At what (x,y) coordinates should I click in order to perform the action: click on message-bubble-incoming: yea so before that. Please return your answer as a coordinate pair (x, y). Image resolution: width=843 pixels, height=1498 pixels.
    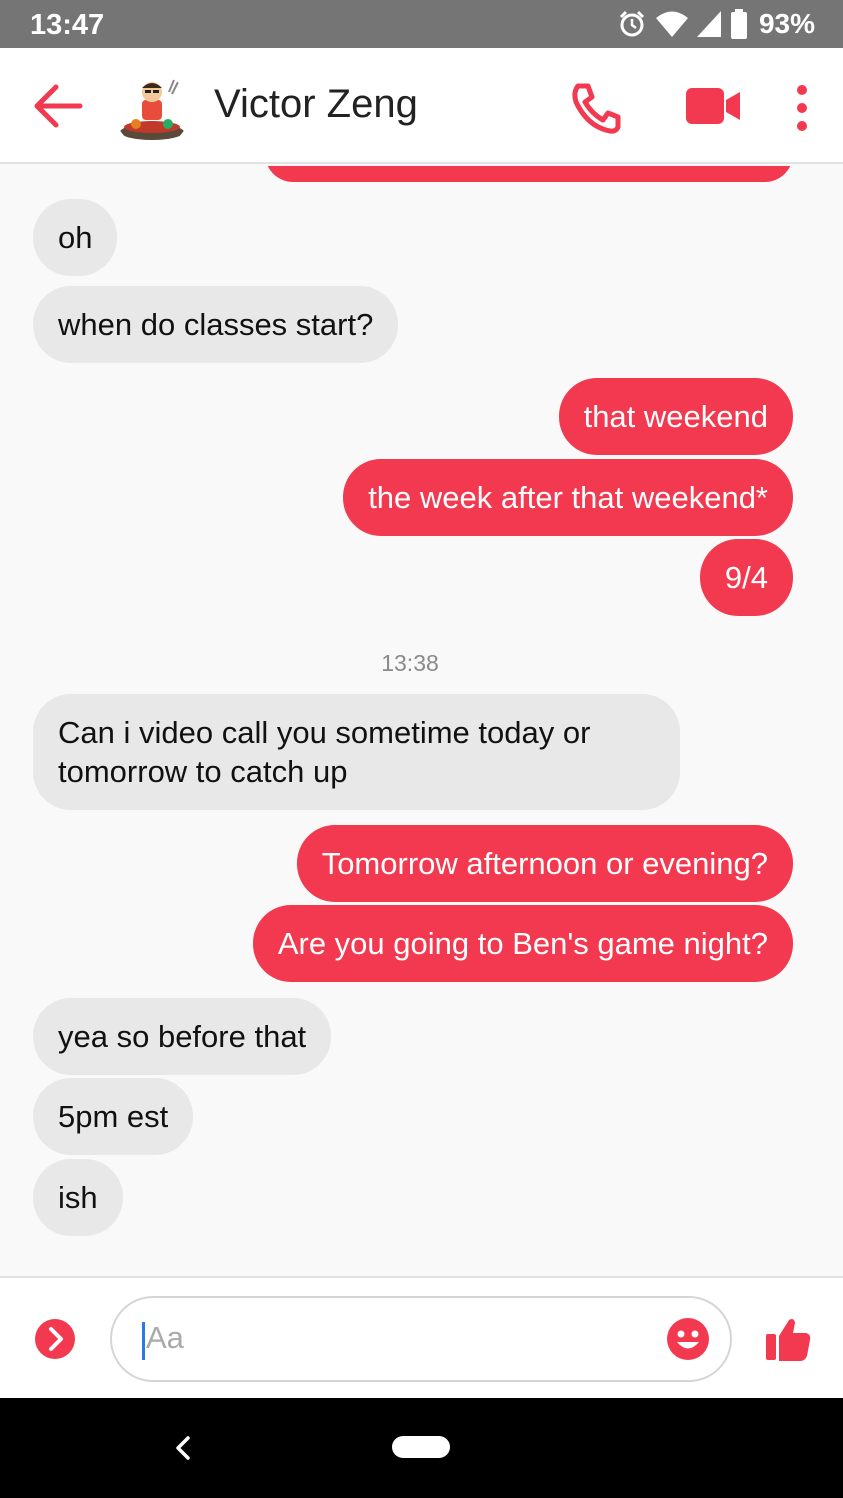
    Looking at the image, I should click on (182, 1036).